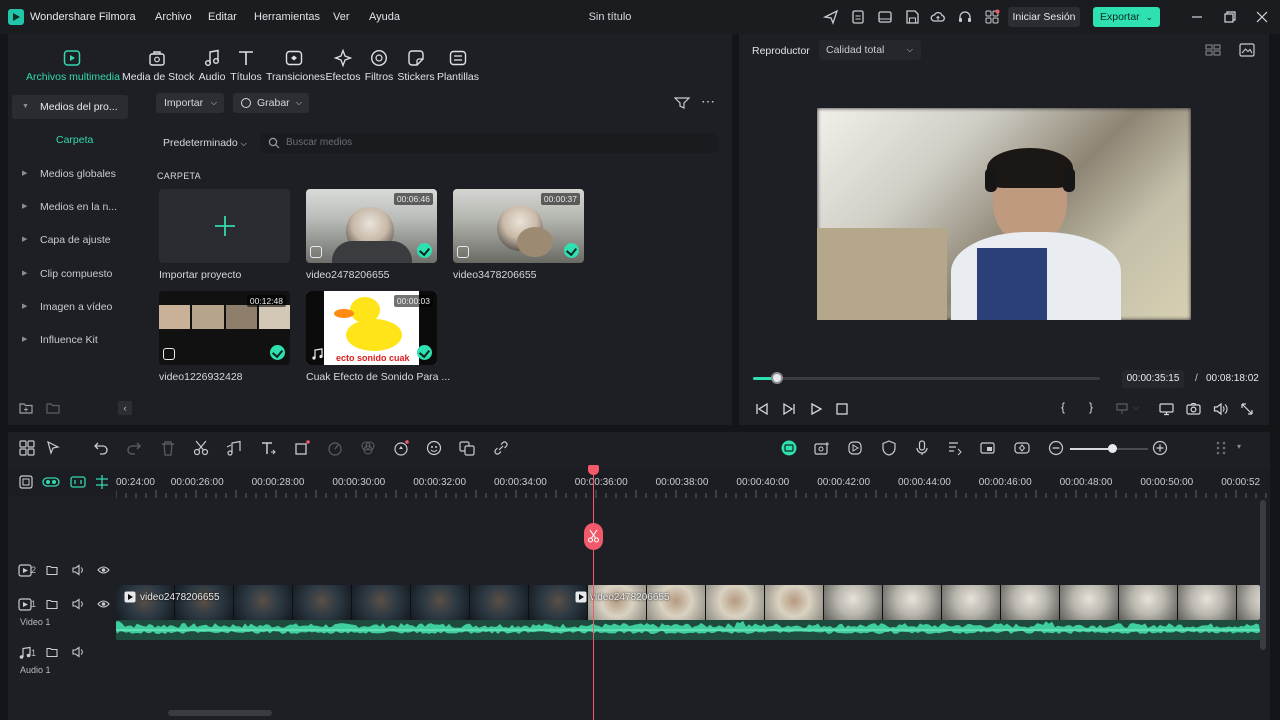  I want to click on tab-audio: Audio, so click(212, 65).